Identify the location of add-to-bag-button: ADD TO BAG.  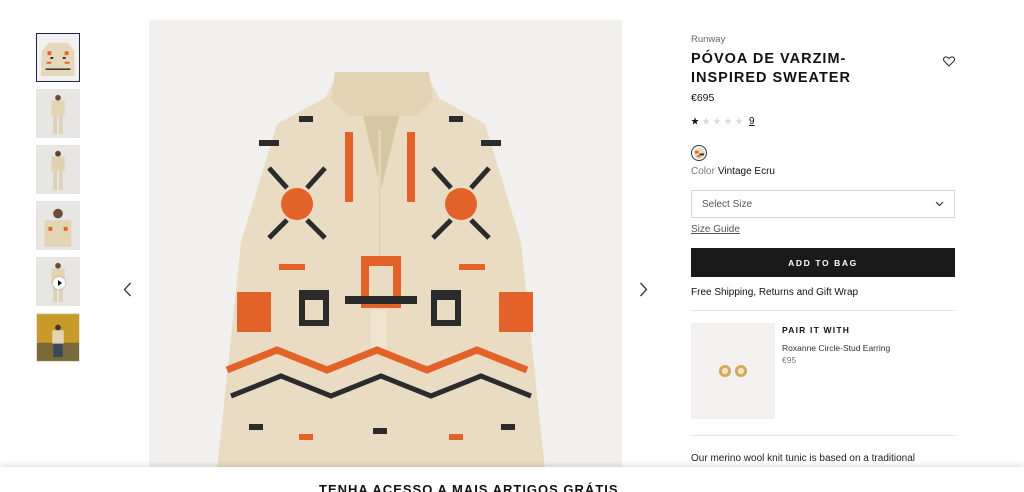
(823, 262).